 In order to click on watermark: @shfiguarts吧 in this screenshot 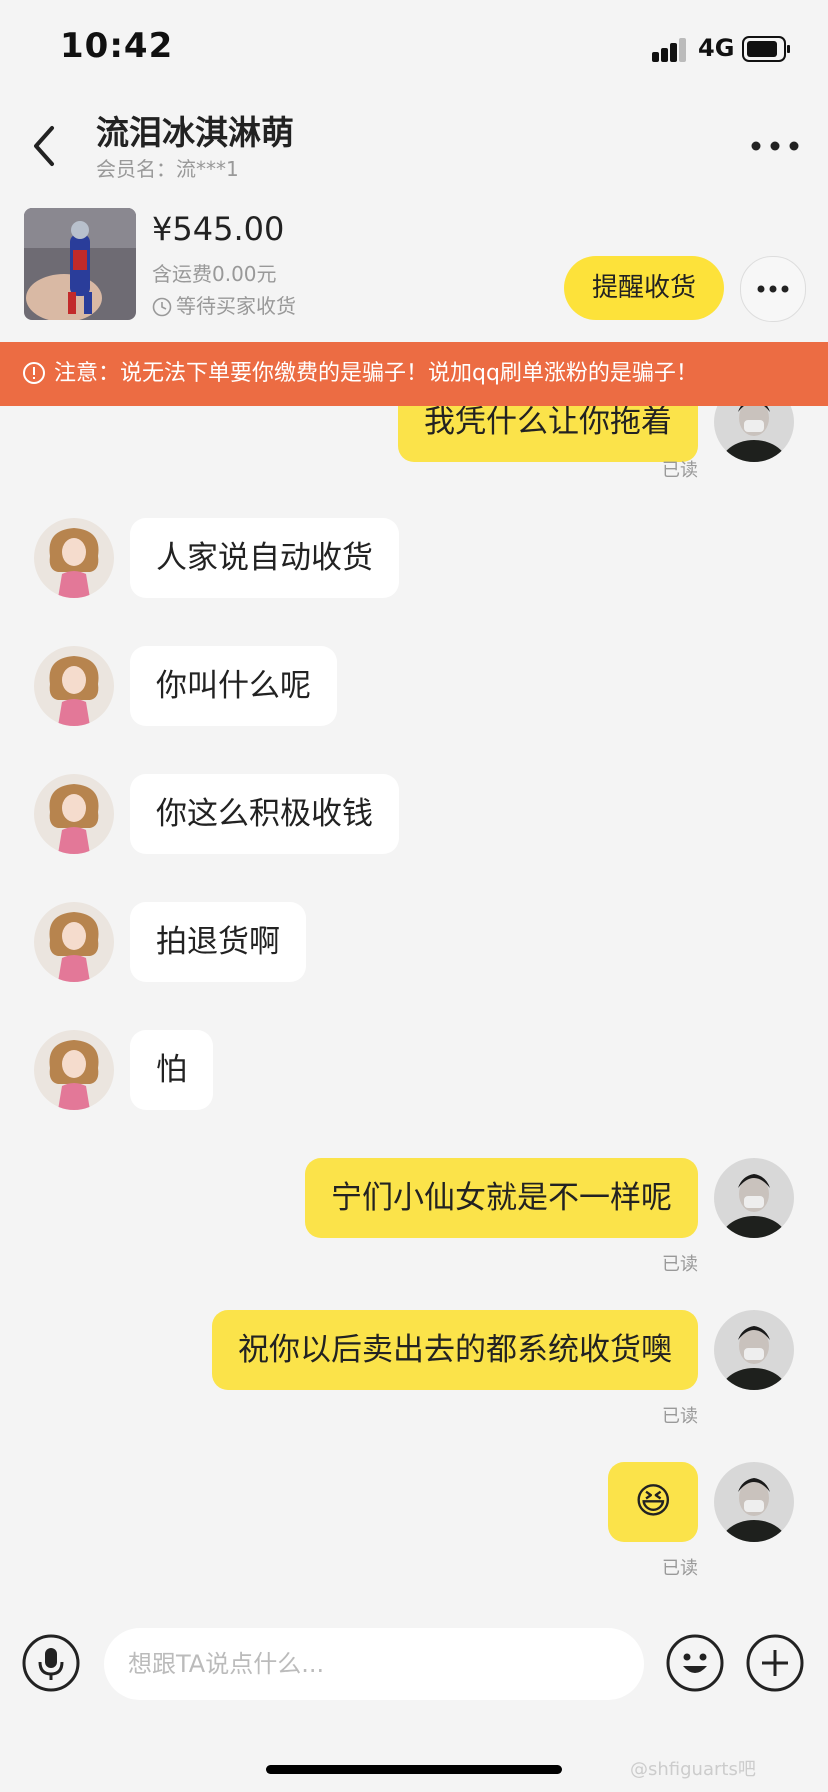, I will do `click(693, 1769)`.